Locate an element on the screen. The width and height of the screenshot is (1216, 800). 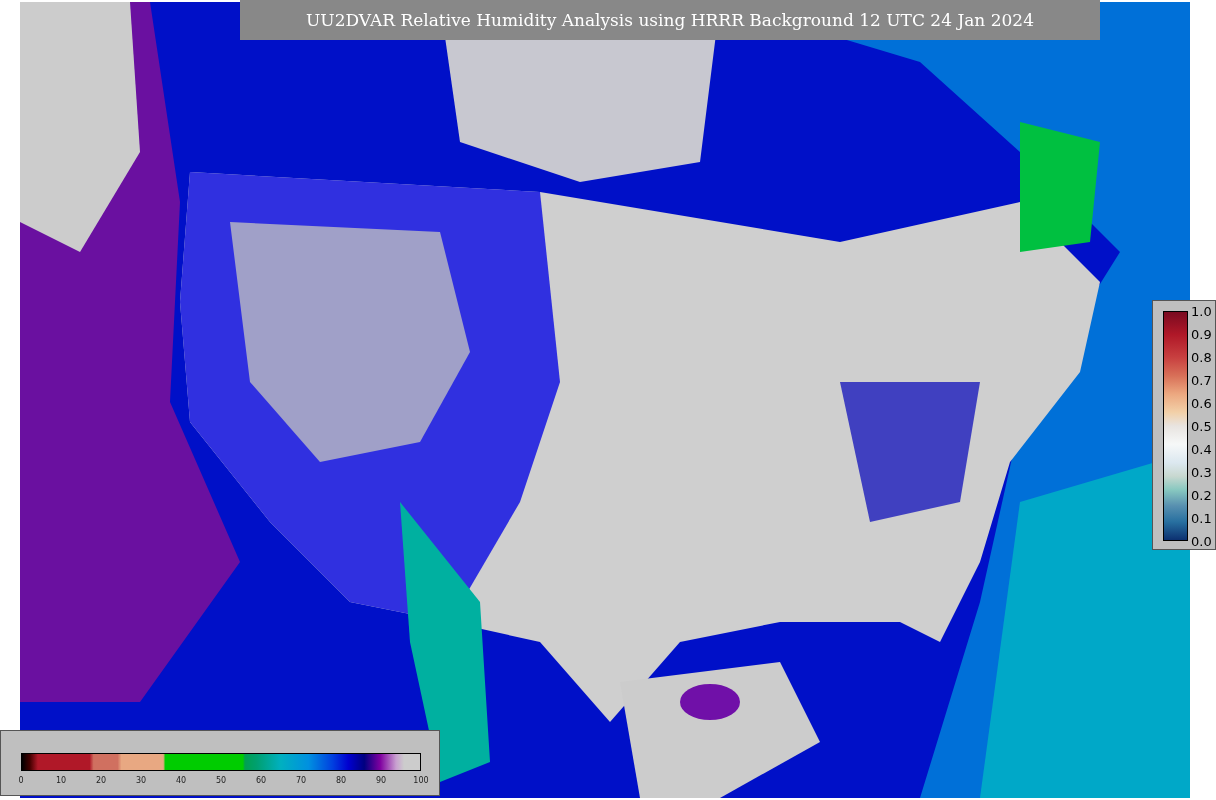
tick-label: 0.9 is located at coordinates (1201, 334).